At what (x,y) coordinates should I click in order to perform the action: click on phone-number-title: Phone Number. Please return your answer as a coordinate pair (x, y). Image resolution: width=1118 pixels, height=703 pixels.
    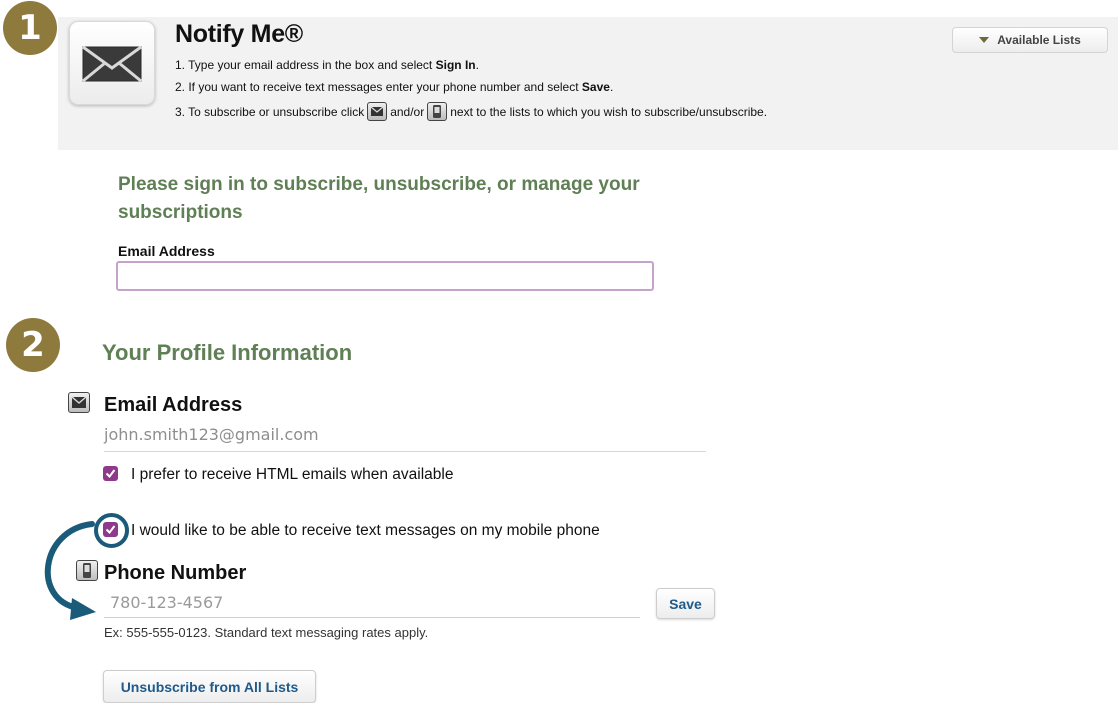
    Looking at the image, I should click on (175, 573).